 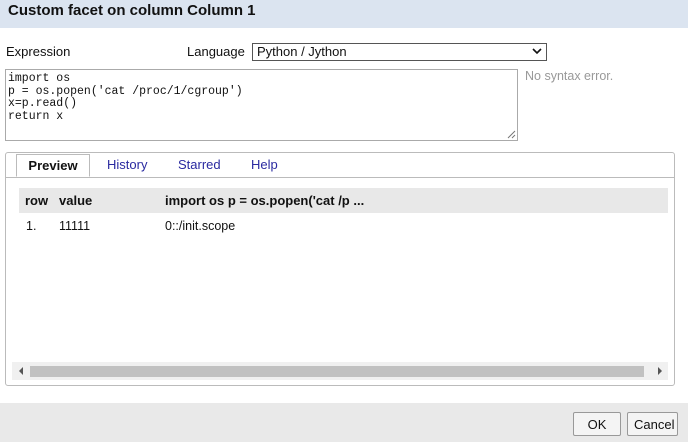 I want to click on code-line: p = os.popen('cat /proc/1/cgroup'), so click(x=125, y=91).